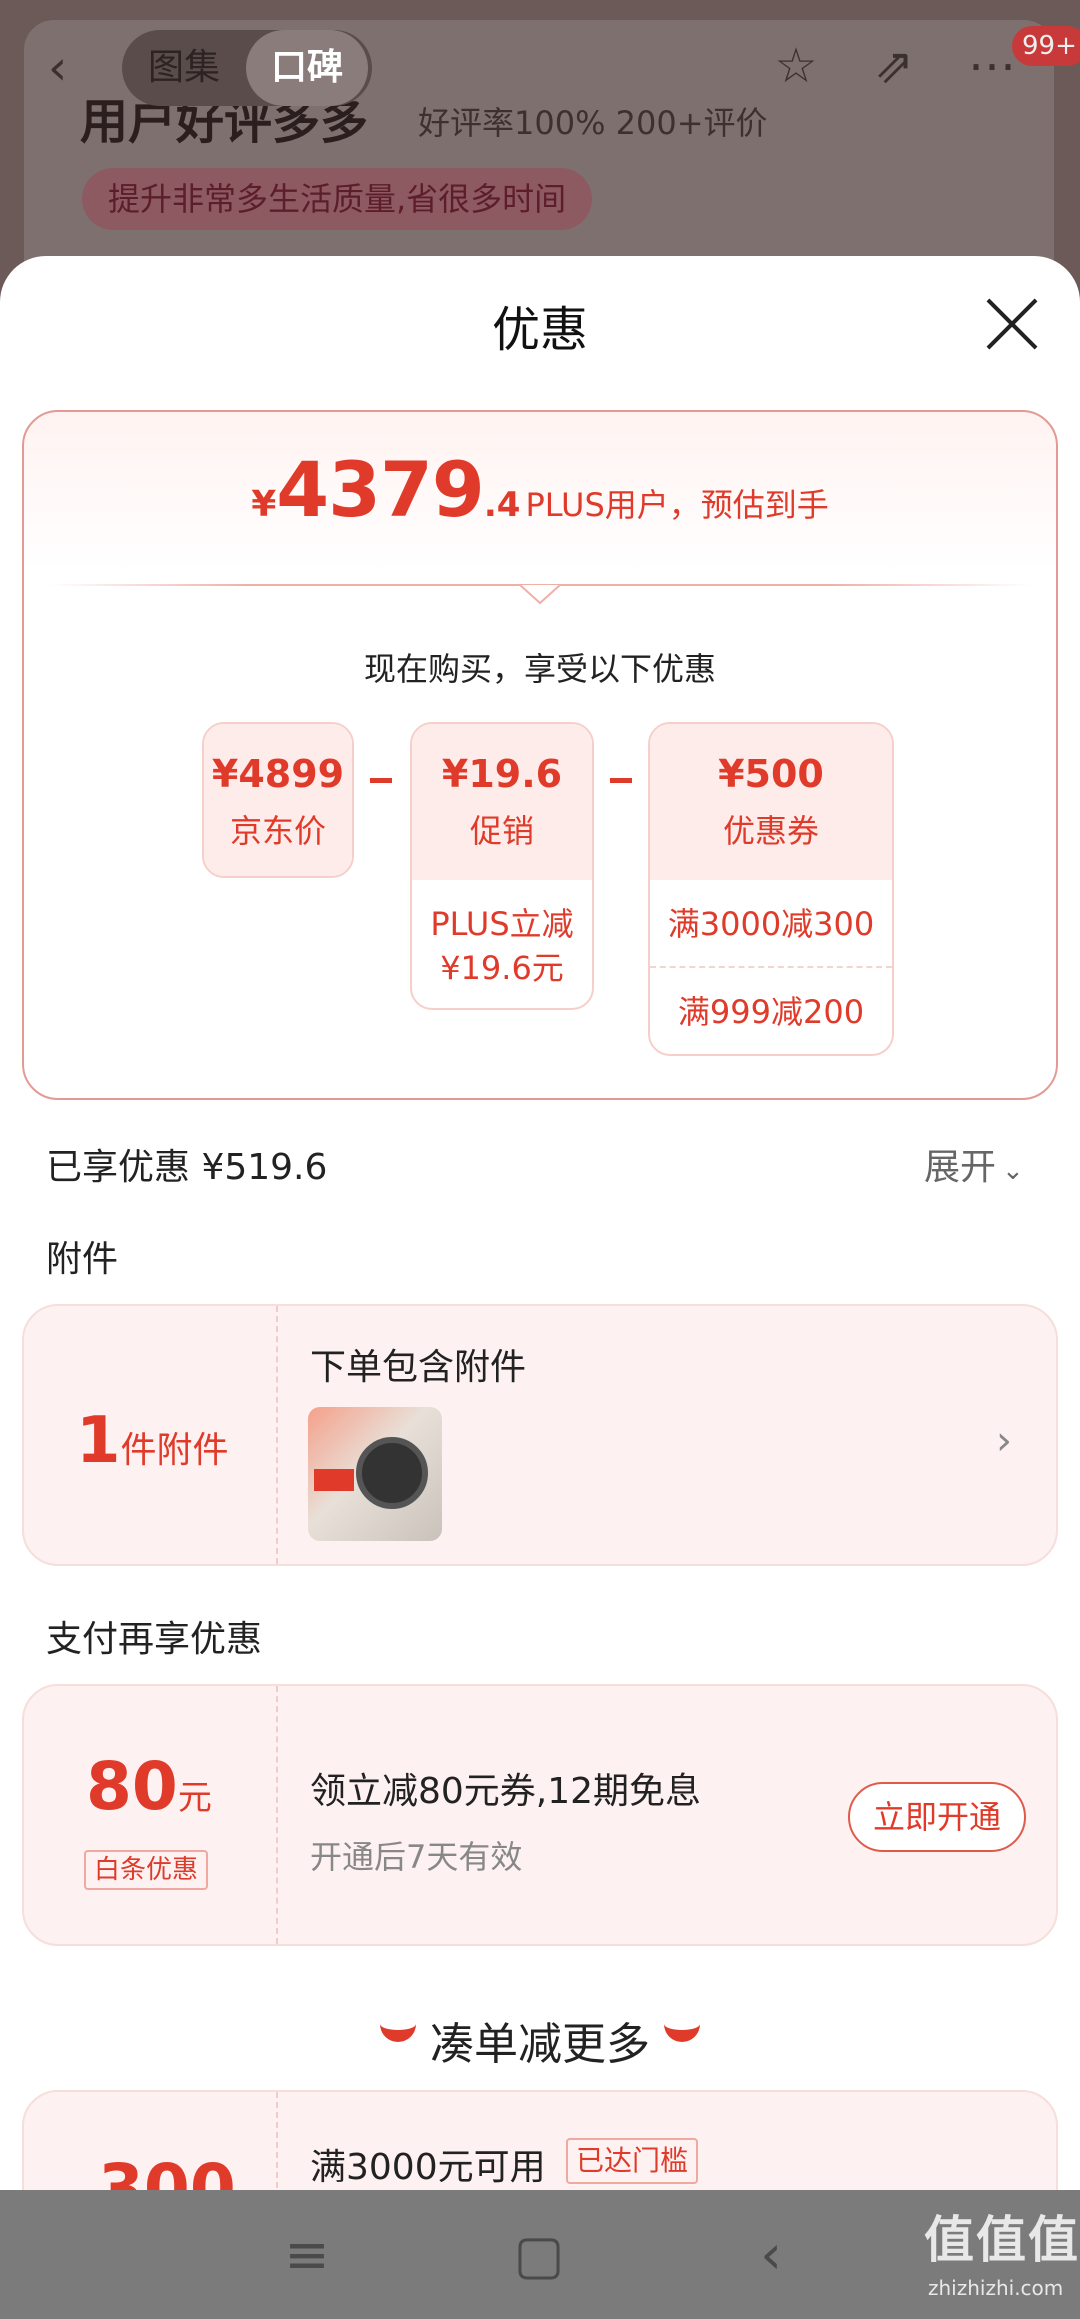 This screenshot has height=2319, width=1080. Describe the element at coordinates (307, 68) in the screenshot. I see `tab-reviews: 口碑` at that location.